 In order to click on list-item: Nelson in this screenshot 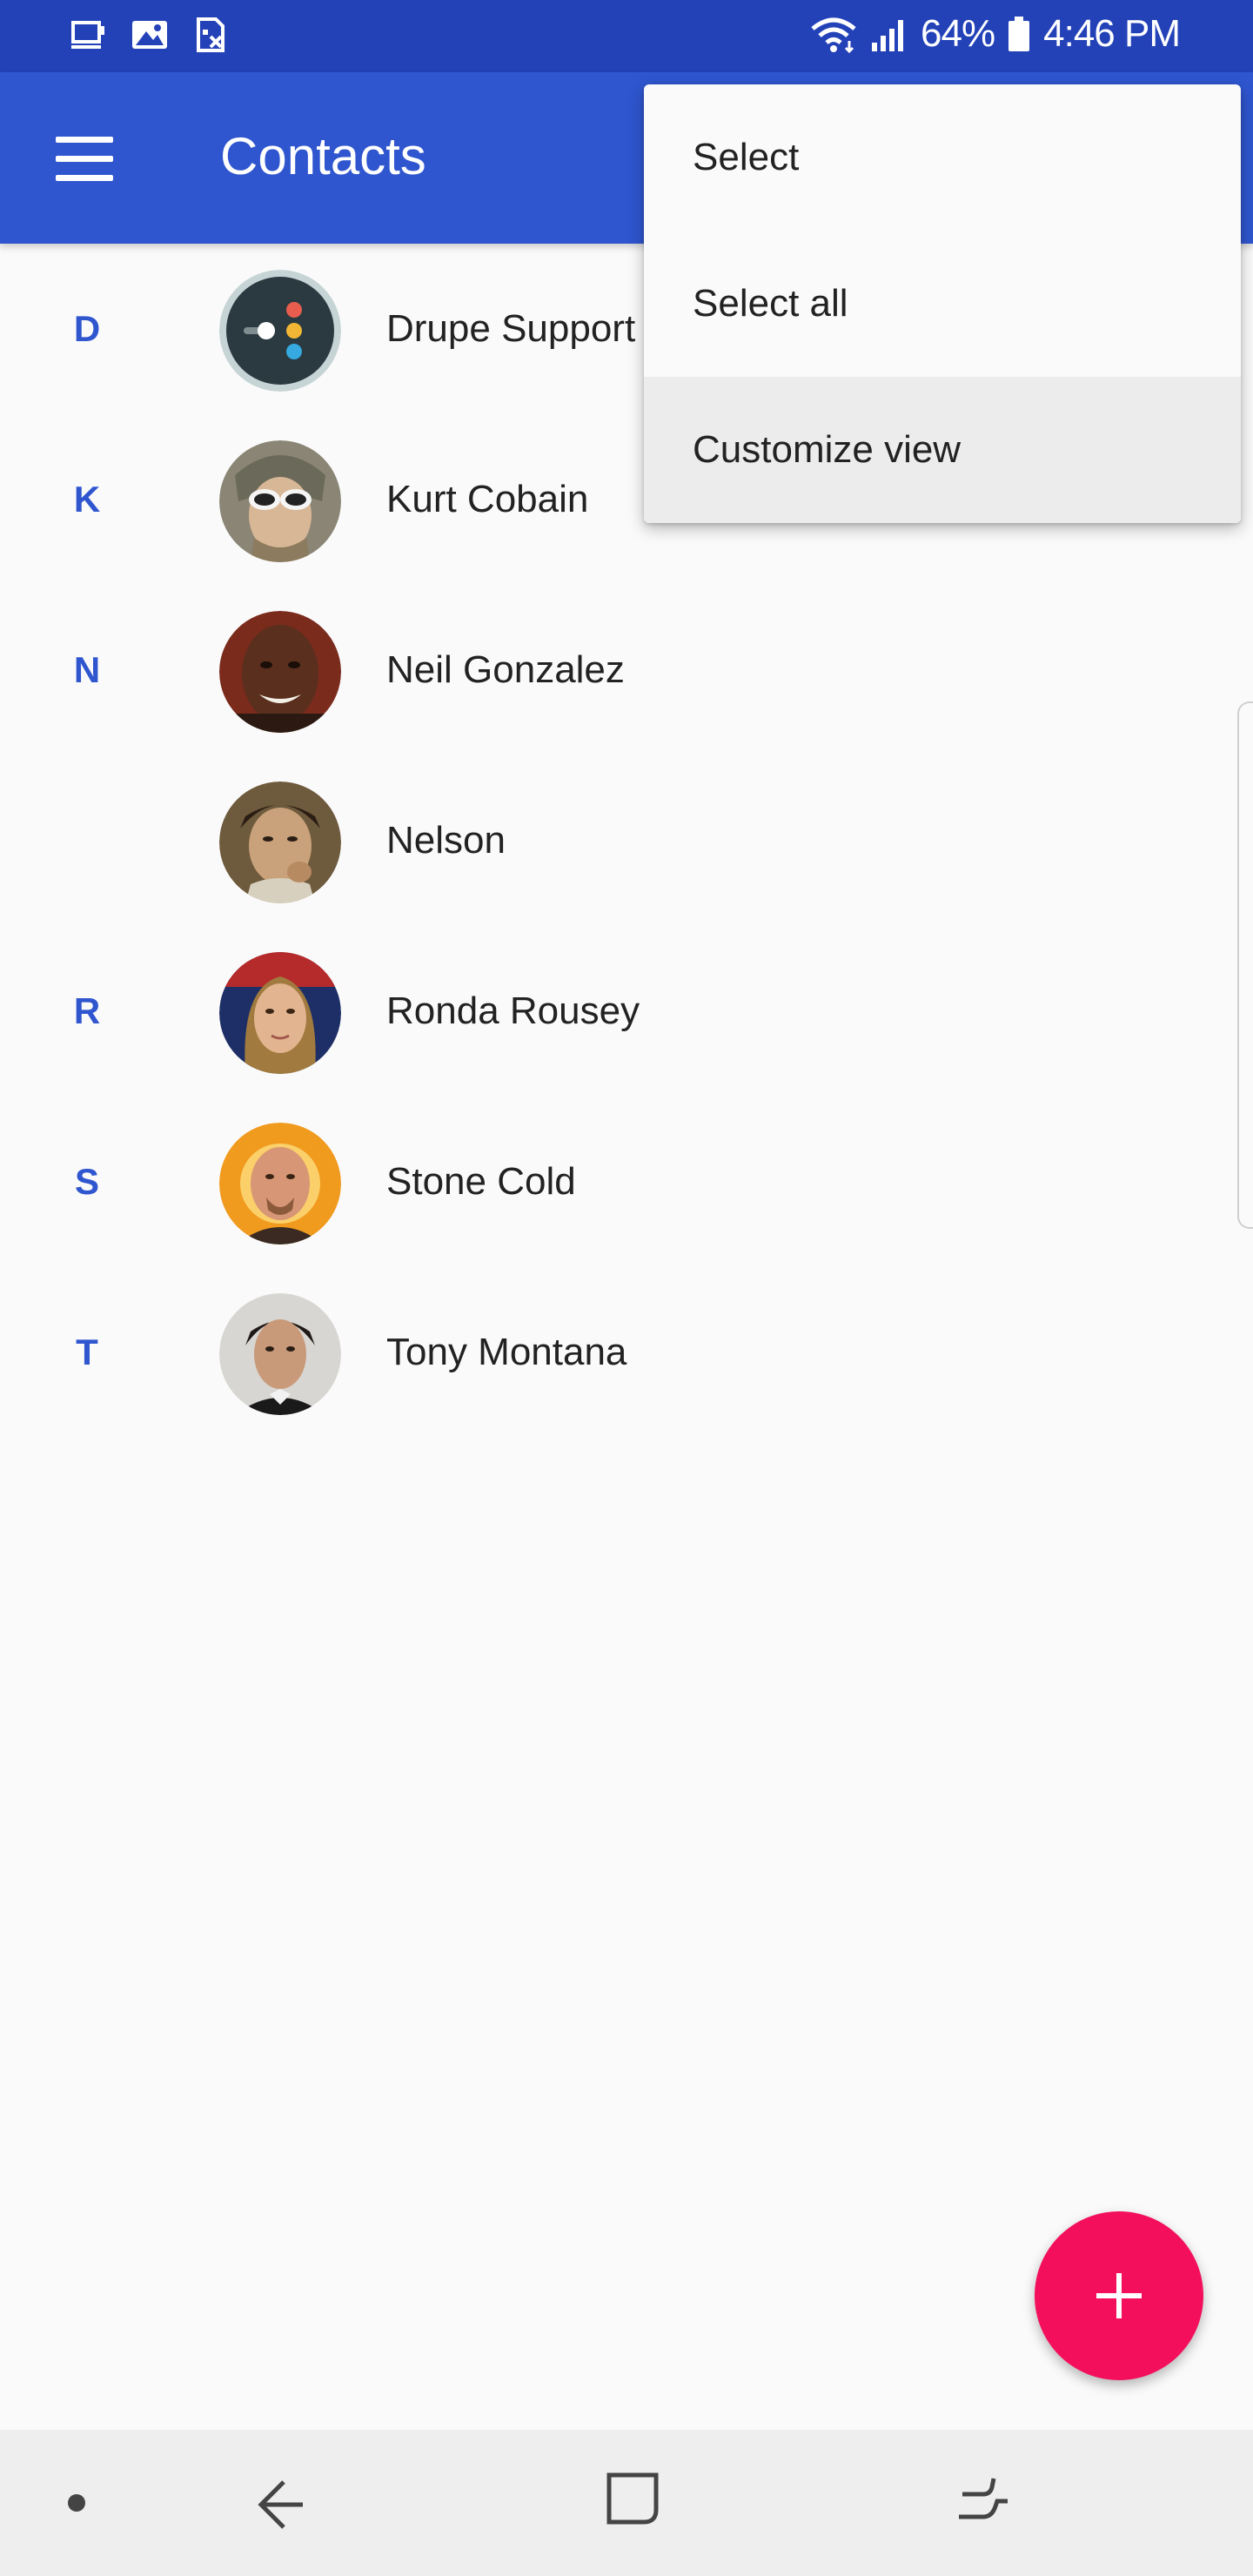, I will do `click(626, 840)`.